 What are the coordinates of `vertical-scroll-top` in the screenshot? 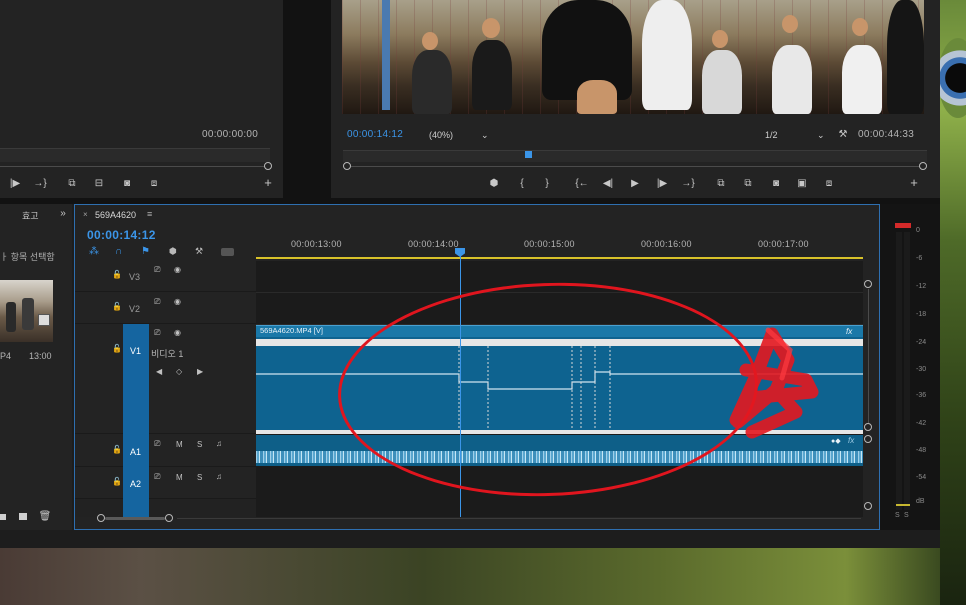 It's located at (868, 284).